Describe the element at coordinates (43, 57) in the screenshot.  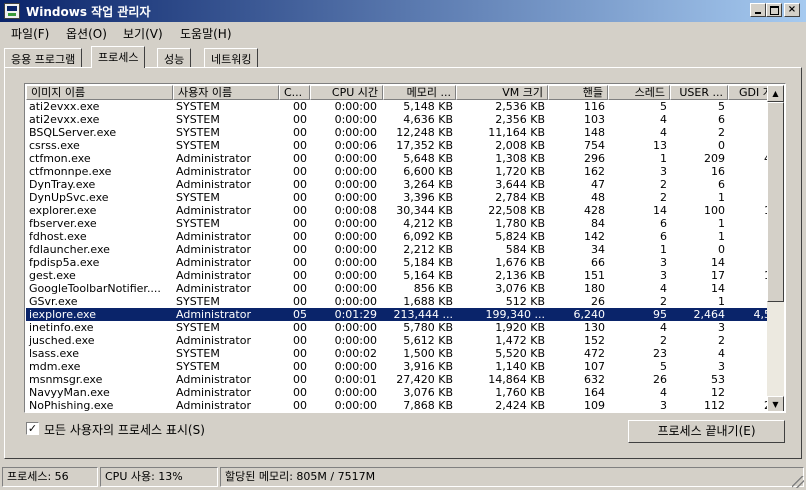
I see `tab-applications: 응용 프로그램` at that location.